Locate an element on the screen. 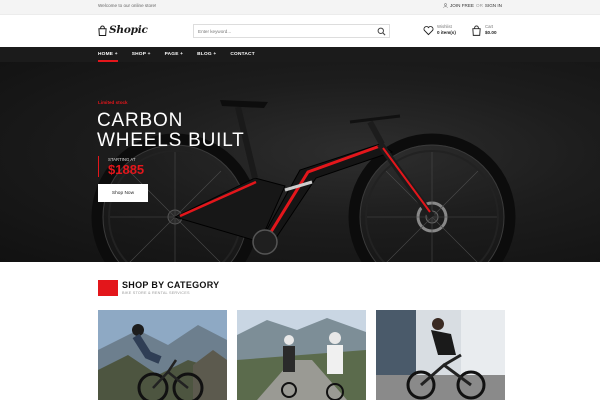 Image resolution: width=600 pixels, height=400 pixels. category-card-indoor is located at coordinates (440, 355).